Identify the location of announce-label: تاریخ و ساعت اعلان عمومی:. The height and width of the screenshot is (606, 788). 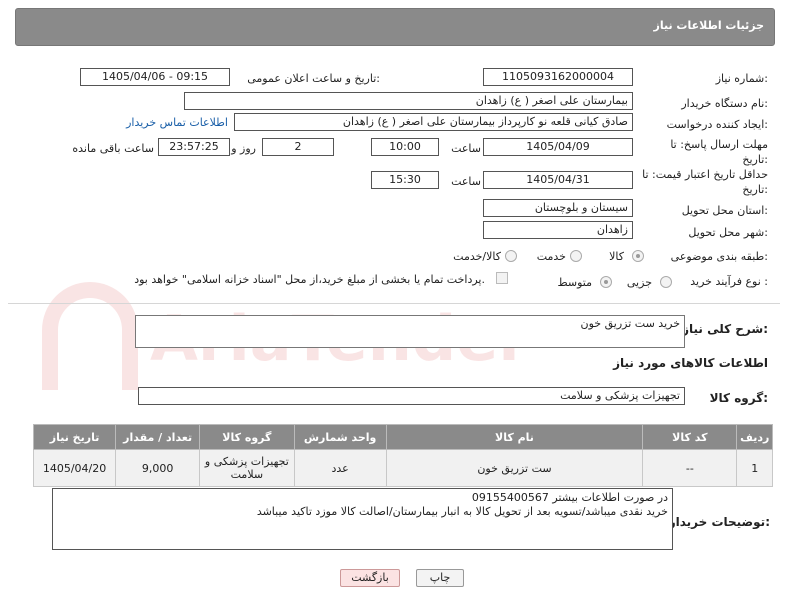
(313, 78).